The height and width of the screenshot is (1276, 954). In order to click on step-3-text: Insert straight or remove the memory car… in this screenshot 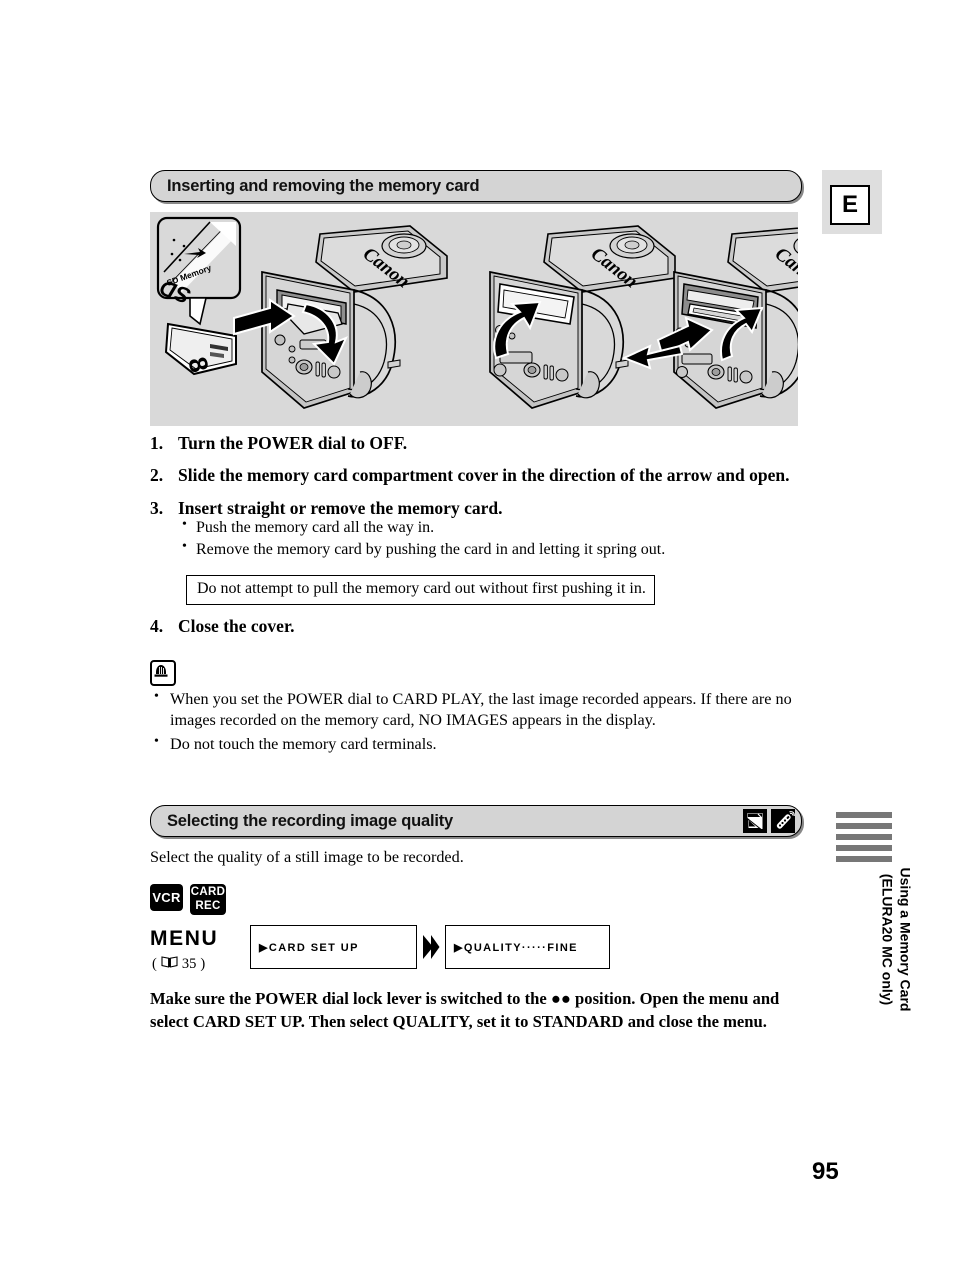, I will do `click(340, 507)`.